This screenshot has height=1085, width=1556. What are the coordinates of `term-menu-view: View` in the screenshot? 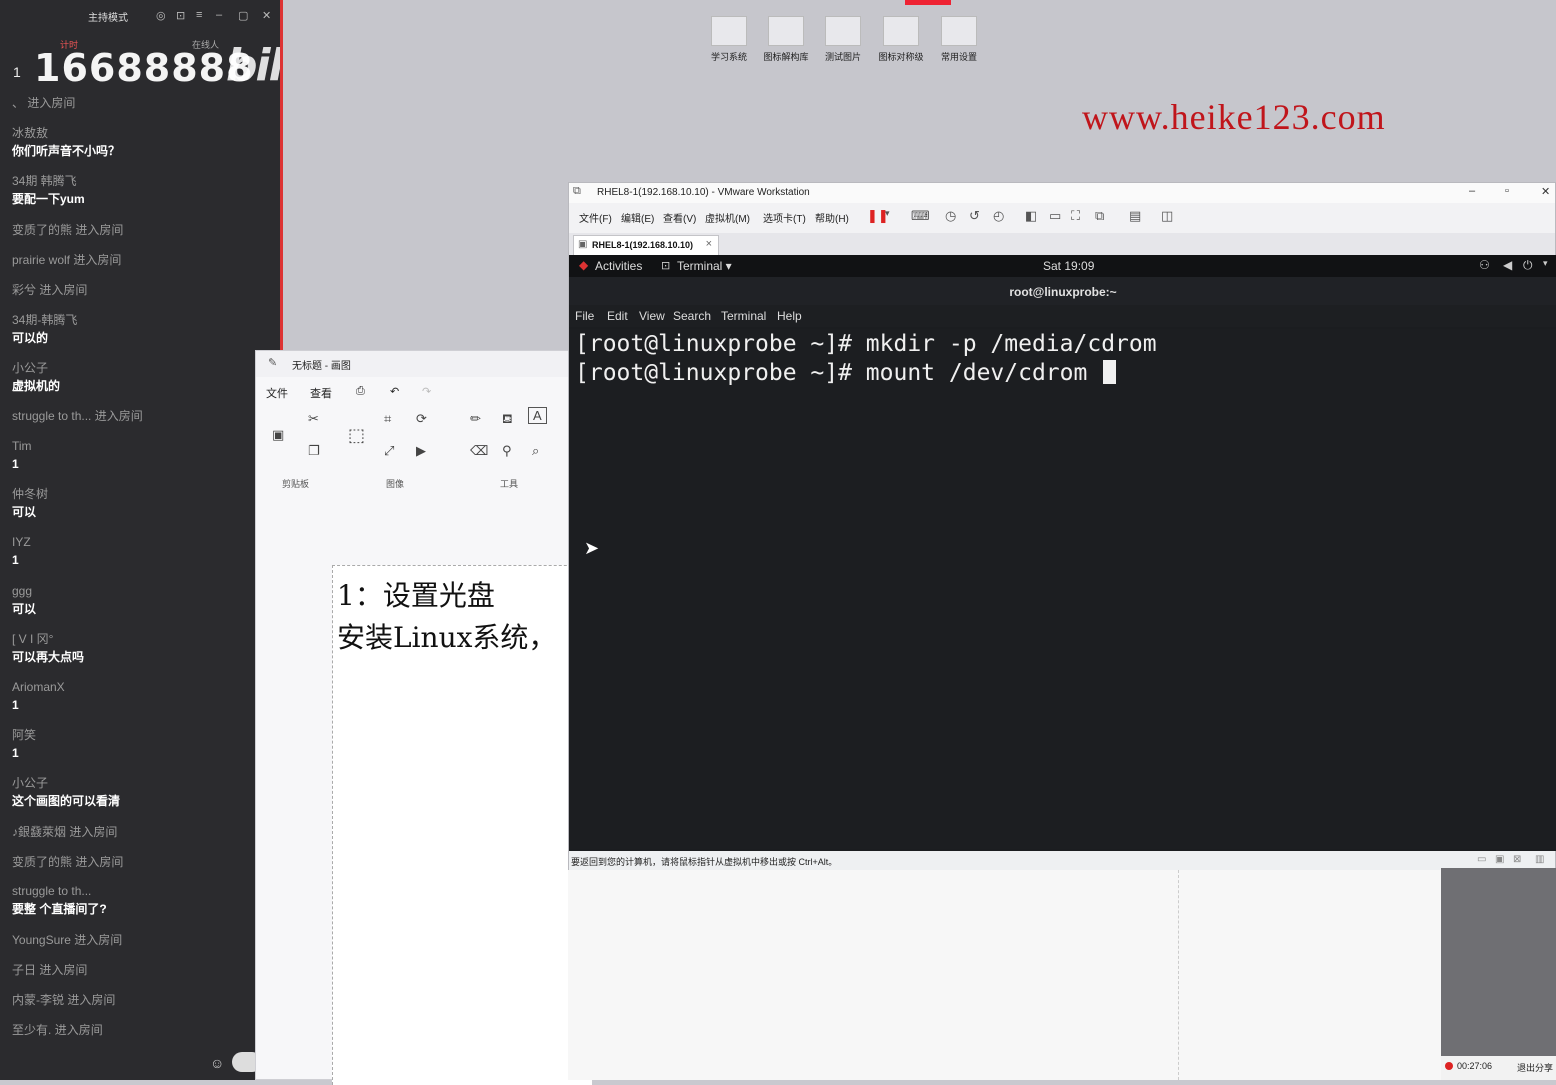 It's located at (652, 316).